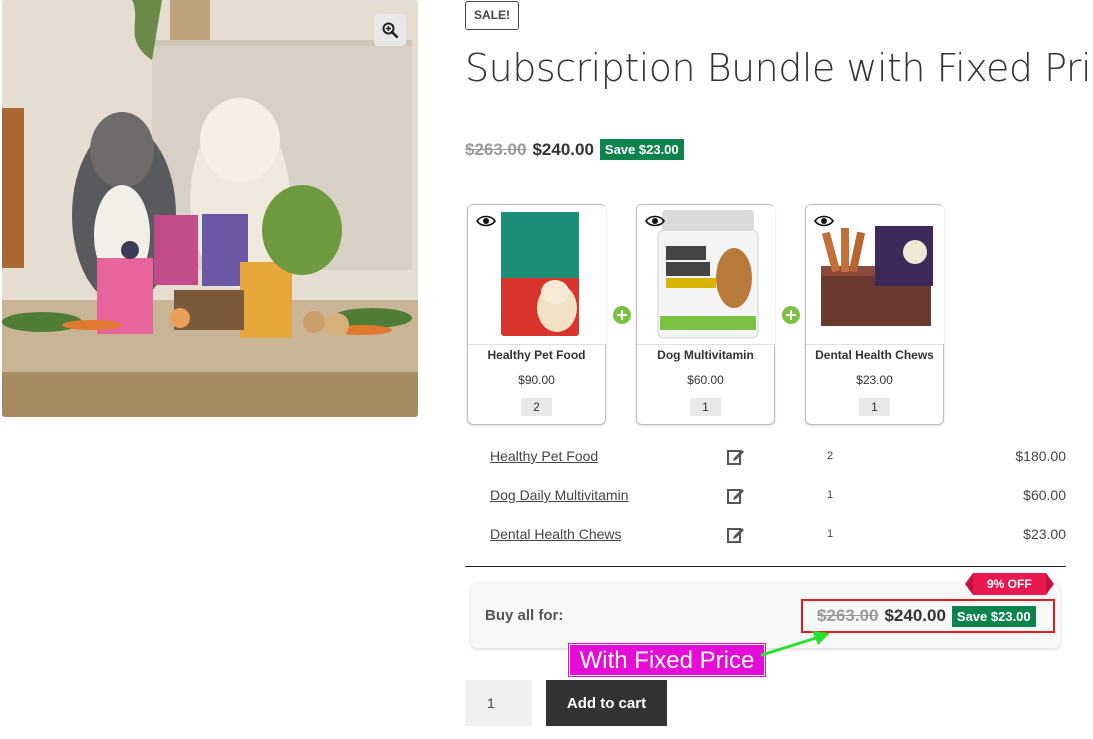 The image size is (1093, 739). What do you see at coordinates (848, 615) in the screenshot?
I see `bundle-regular-price: $263.00` at bounding box center [848, 615].